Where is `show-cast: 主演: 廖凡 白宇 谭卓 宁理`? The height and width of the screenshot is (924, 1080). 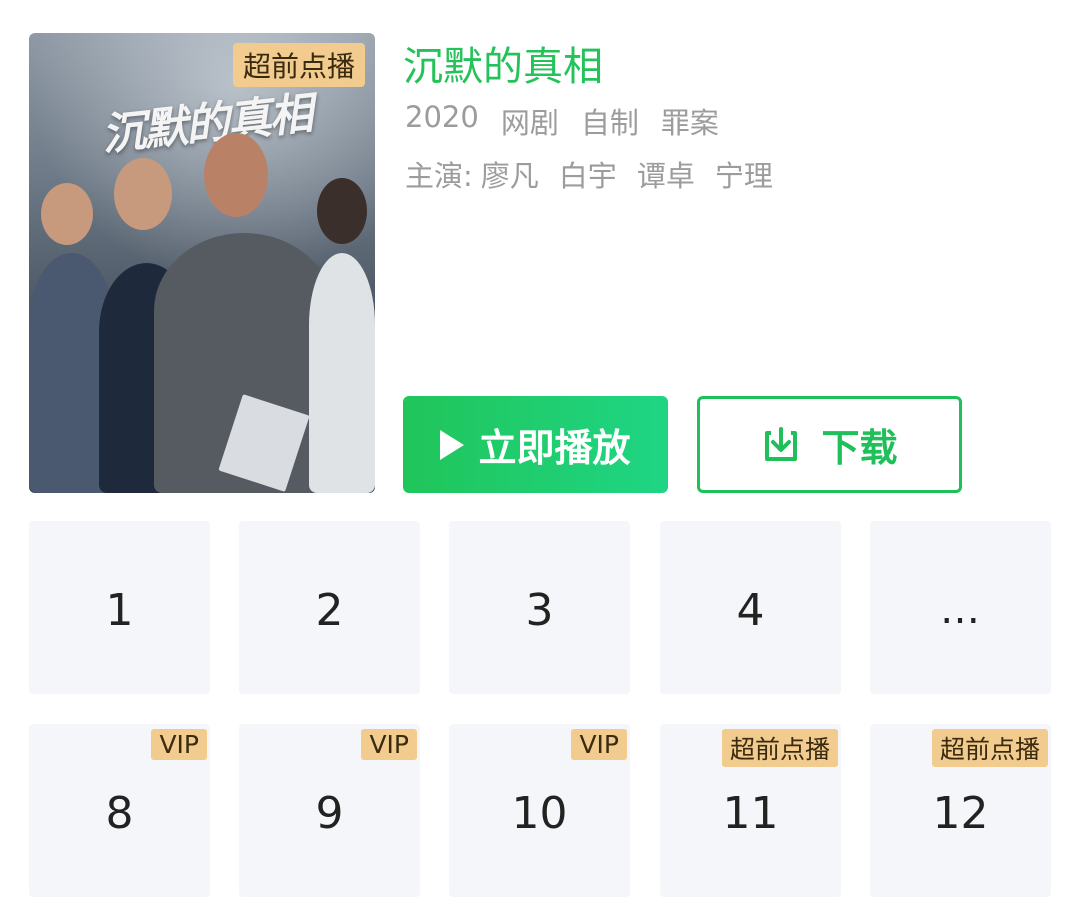
show-cast: 主演: 廖凡 白宇 谭卓 宁理 is located at coordinates (589, 174).